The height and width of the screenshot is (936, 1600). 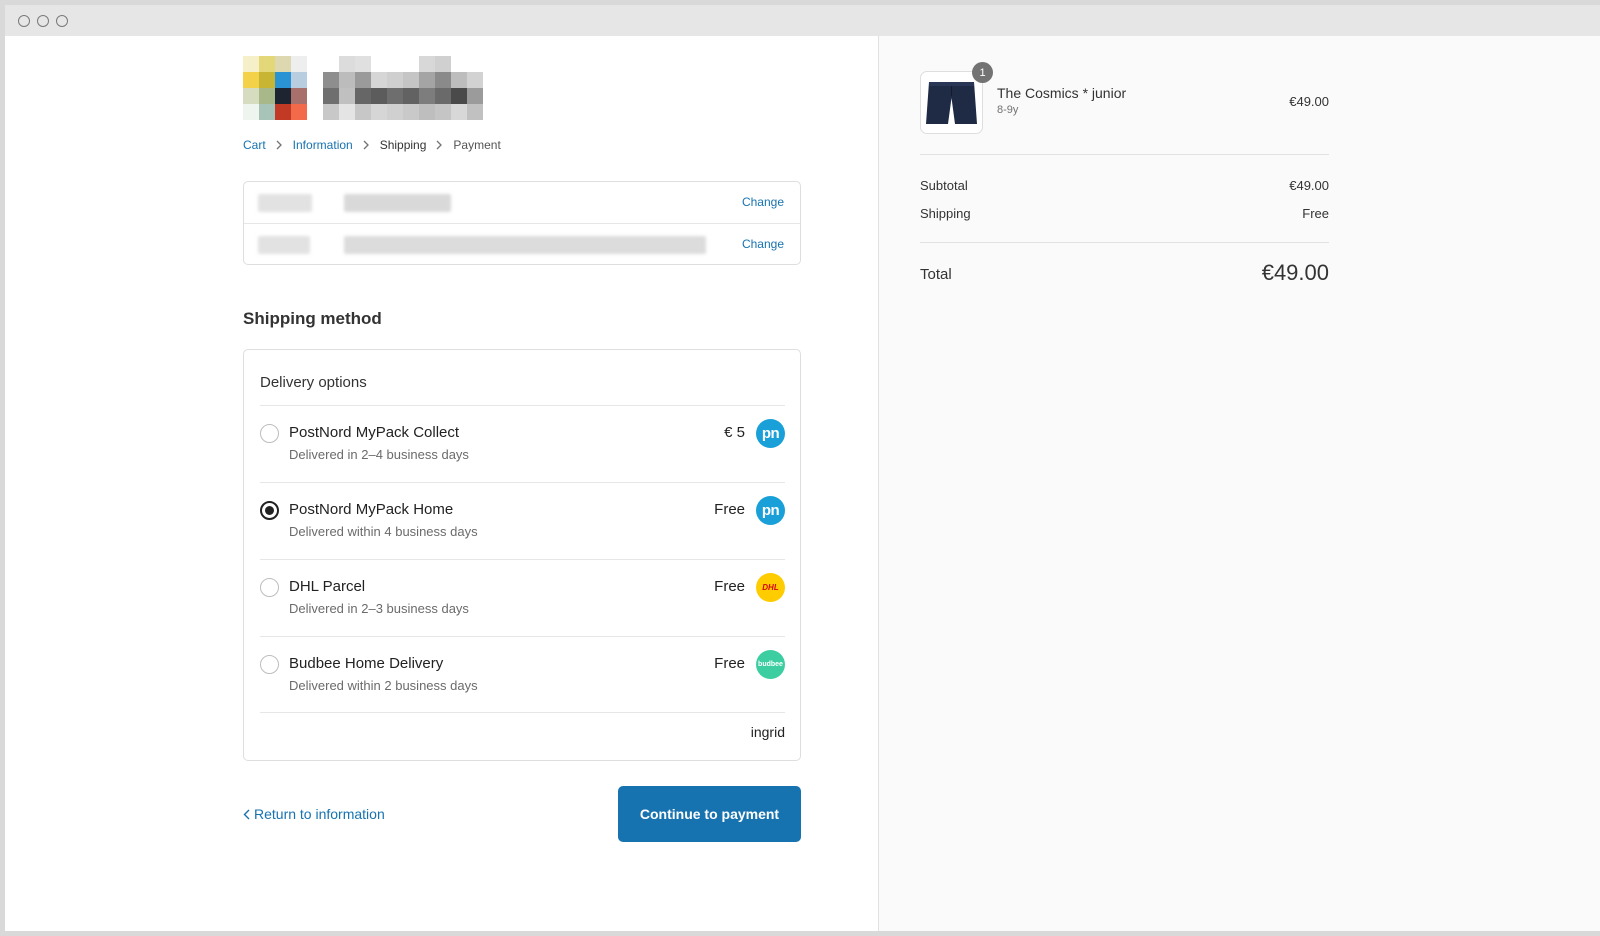 I want to click on option-name: DHL Parcel, so click(x=327, y=586).